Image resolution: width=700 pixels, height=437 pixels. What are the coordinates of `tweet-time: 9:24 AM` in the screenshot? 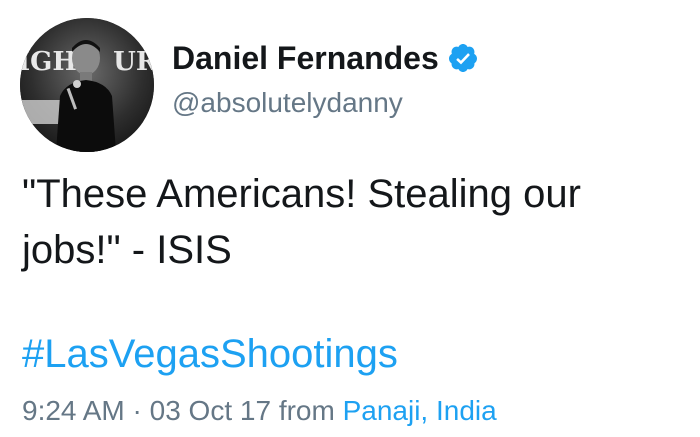 It's located at (73, 410).